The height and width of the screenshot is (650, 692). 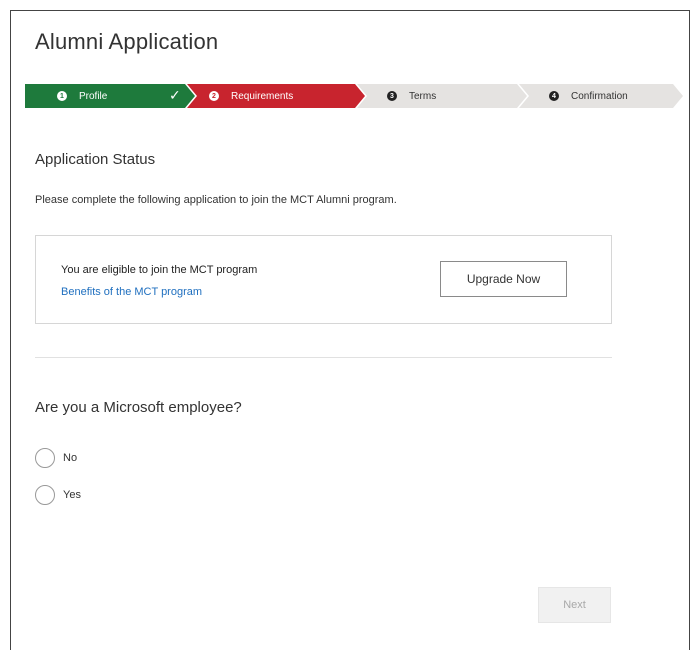 What do you see at coordinates (72, 495) in the screenshot?
I see `radio-label: Yes` at bounding box center [72, 495].